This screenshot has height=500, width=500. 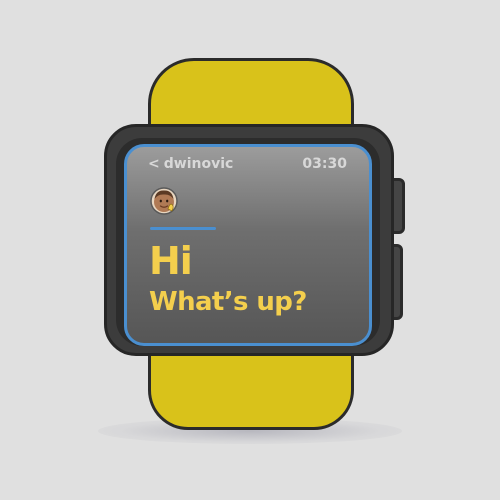 I want to click on clock-time: 03:30, so click(x=324, y=164).